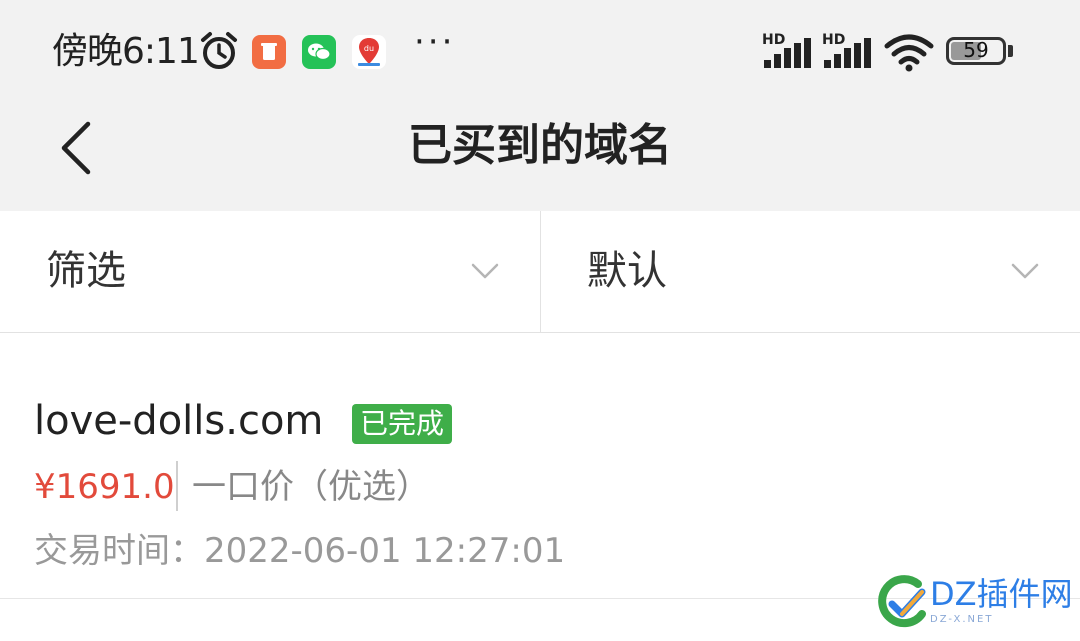  I want to click on trade-time-label: 交易时间：, so click(119, 551).